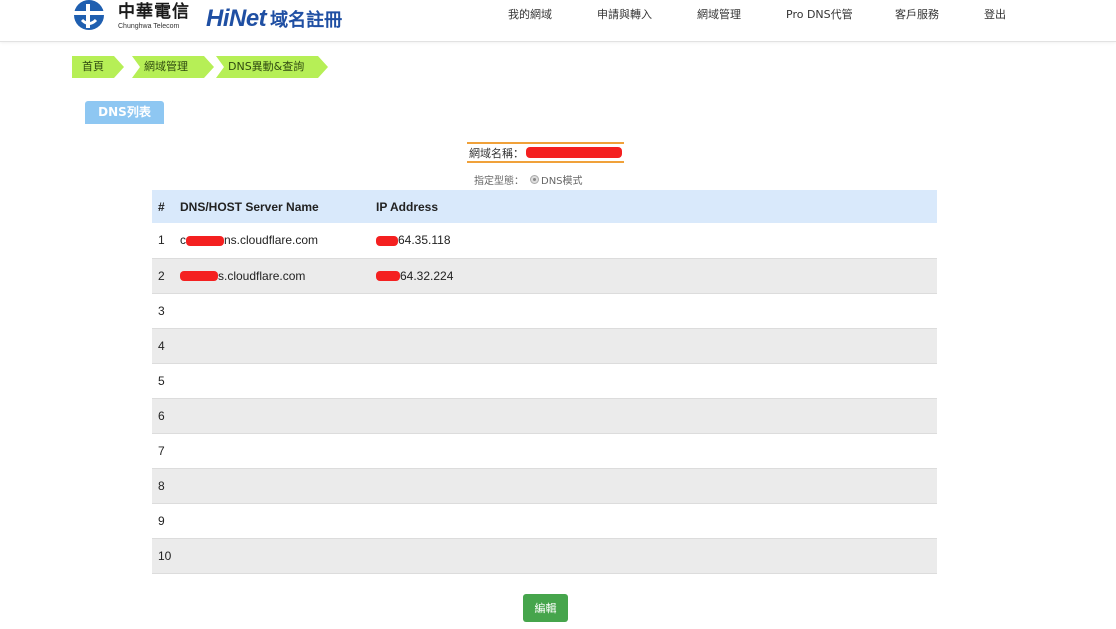 This screenshot has width=1116, height=629. Describe the element at coordinates (164, 241) in the screenshot. I see `row-num: 1` at that location.